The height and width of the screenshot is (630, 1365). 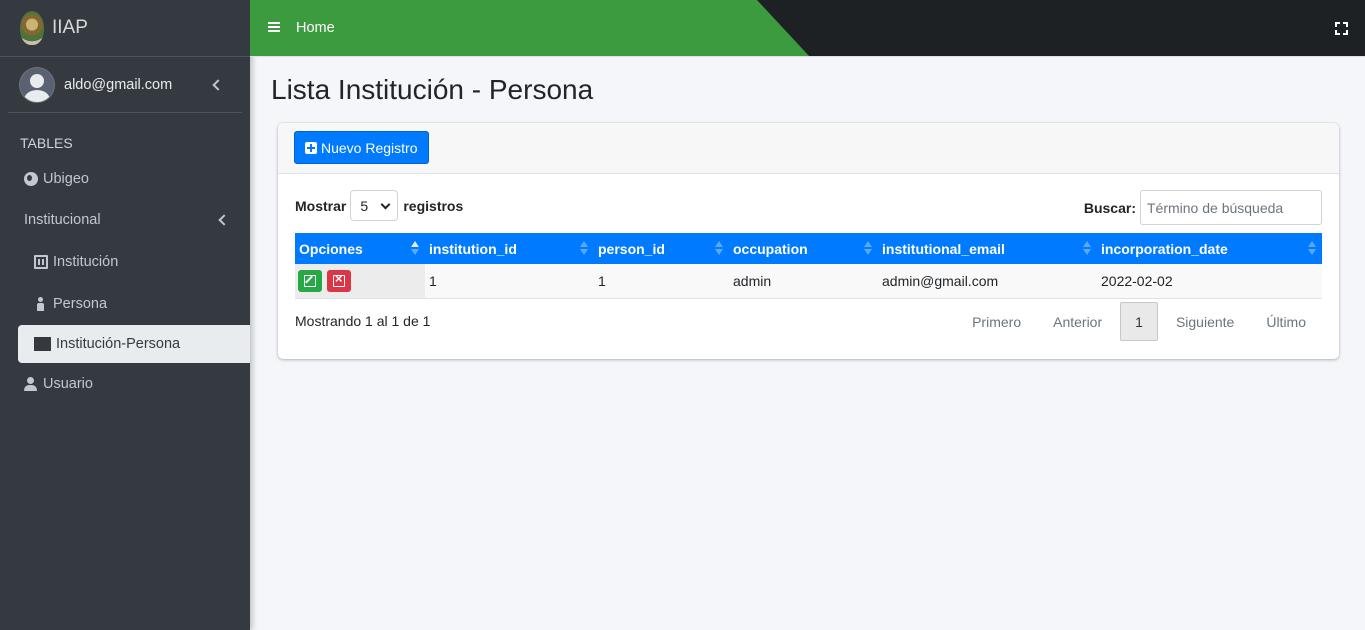 What do you see at coordinates (987, 281) in the screenshot?
I see `cell-institutional-email: admin@gmail.com` at bounding box center [987, 281].